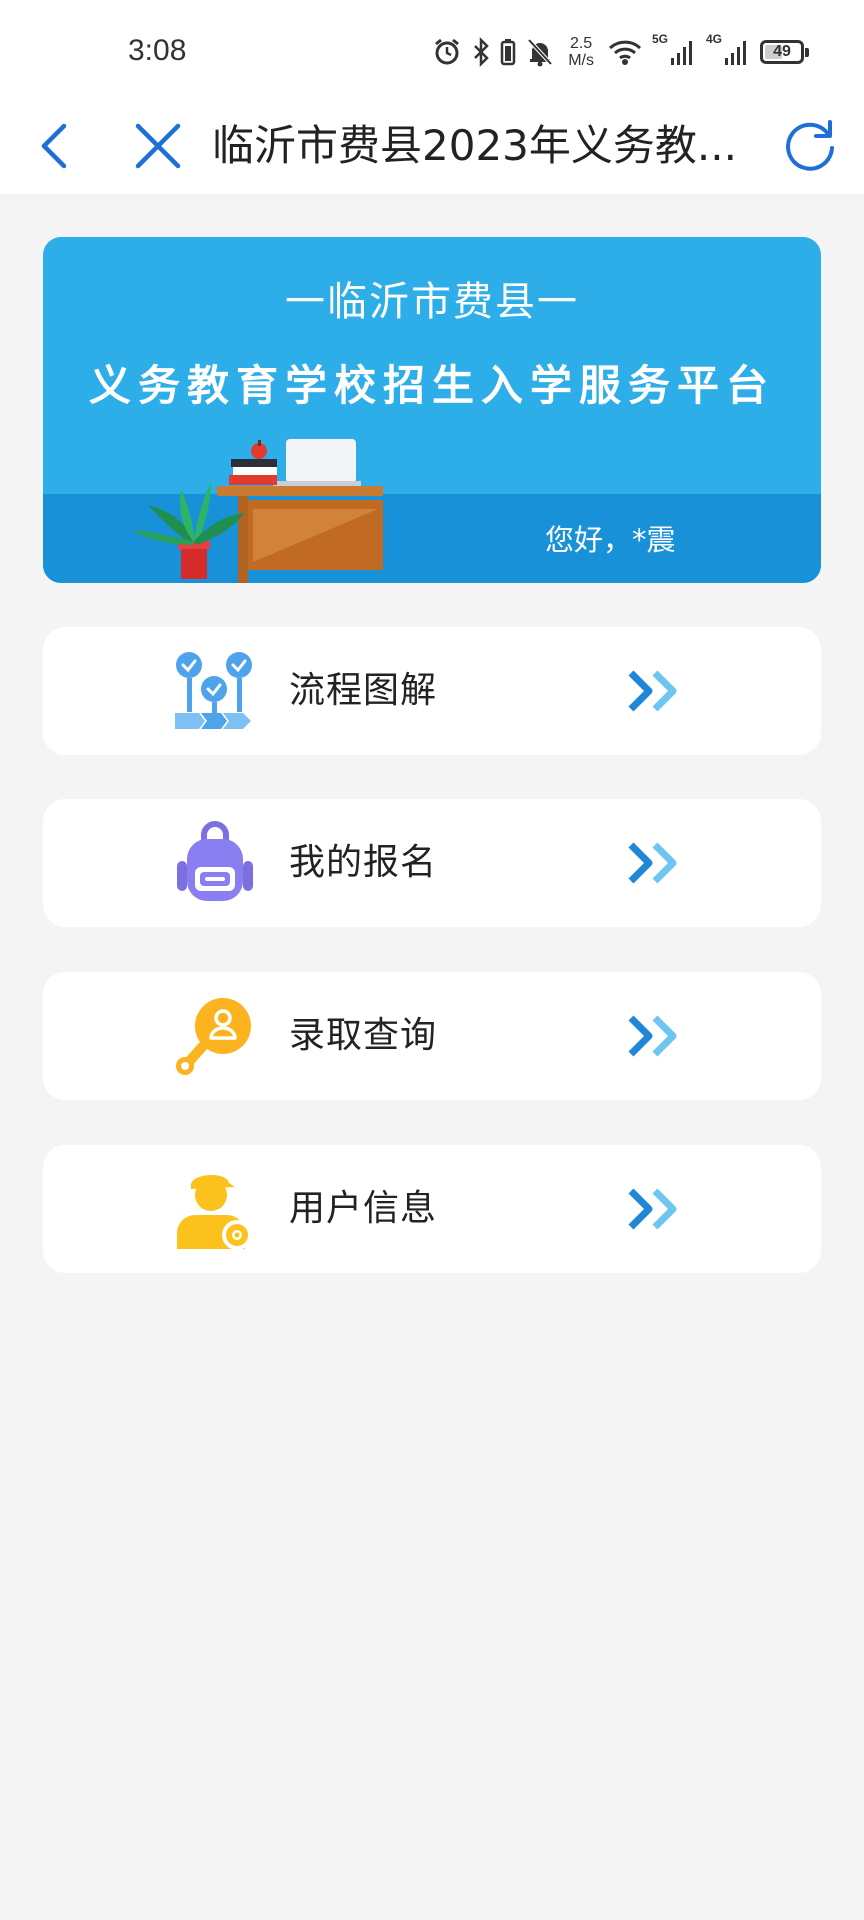 Image resolution: width=864 pixels, height=1920 pixels. I want to click on menu-item-admission-query: 录取查询, so click(432, 1036).